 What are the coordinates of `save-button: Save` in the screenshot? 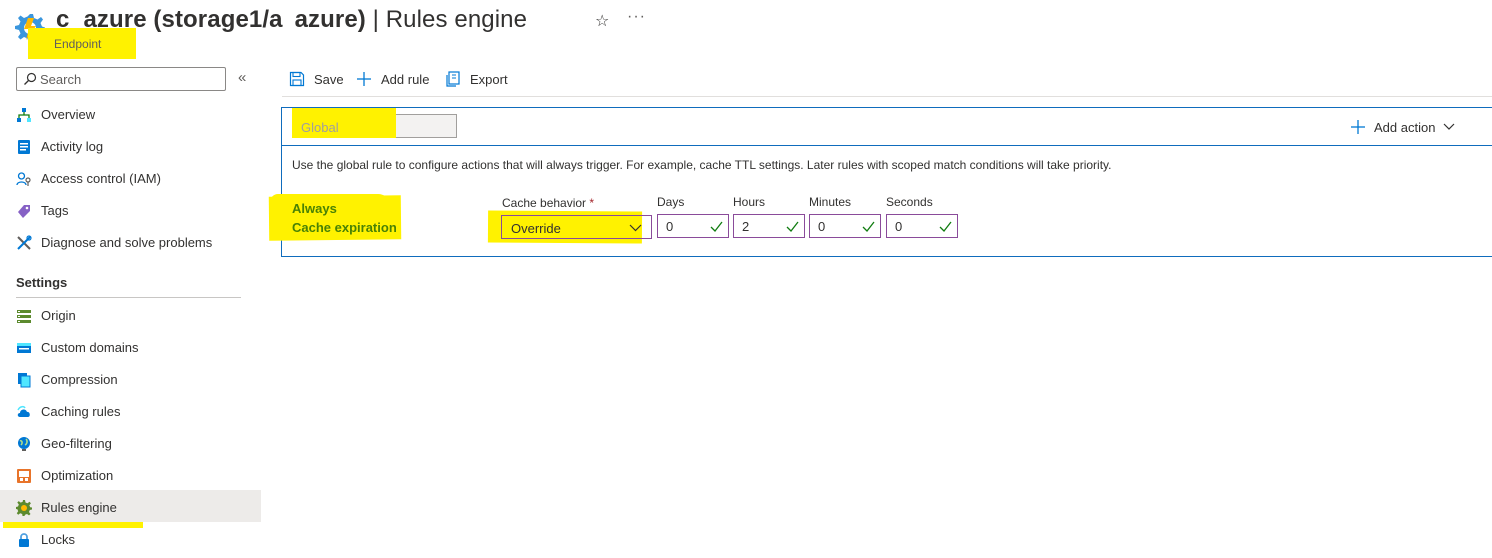 It's located at (319, 79).